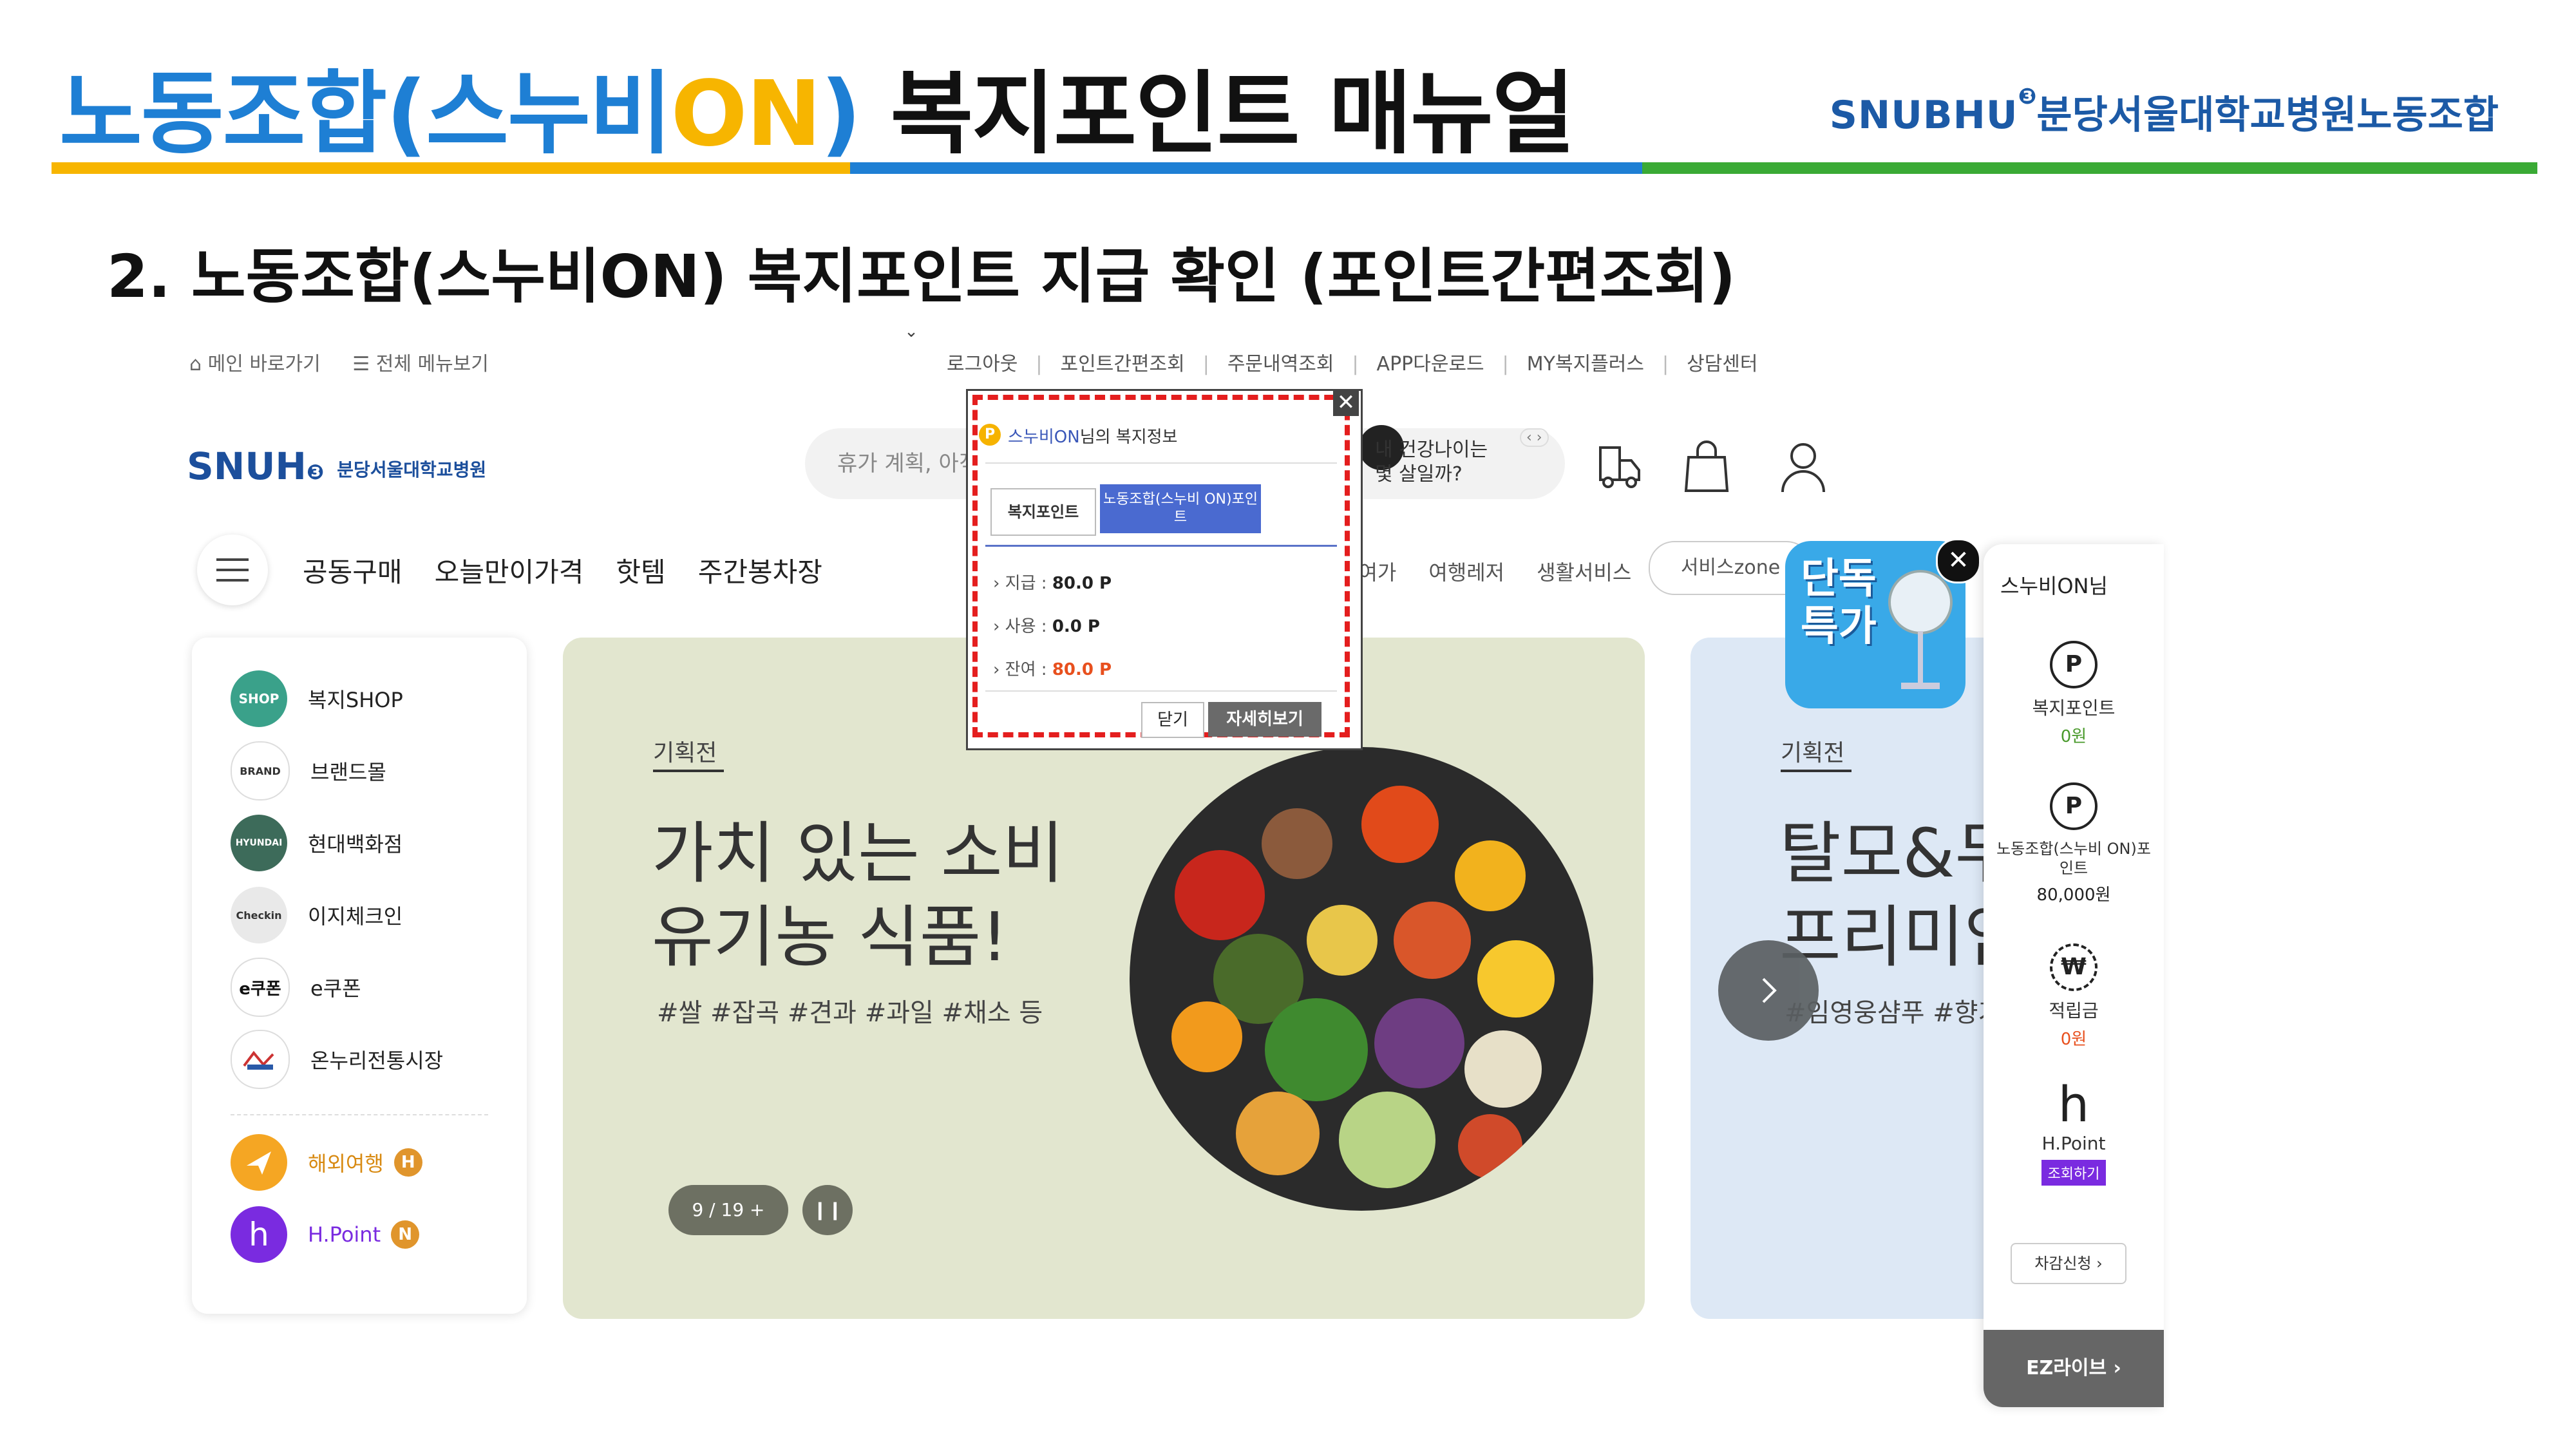  I want to click on popup-row-paid: › 지급 : 80.0 P, so click(1052, 582).